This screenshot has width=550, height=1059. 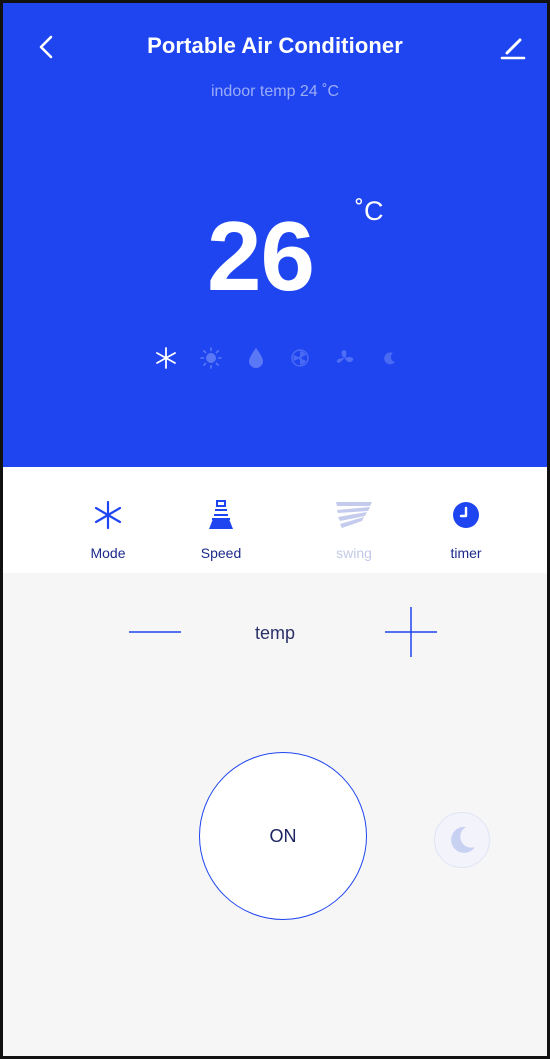 I want to click on clock-icon, so click(x=466, y=515).